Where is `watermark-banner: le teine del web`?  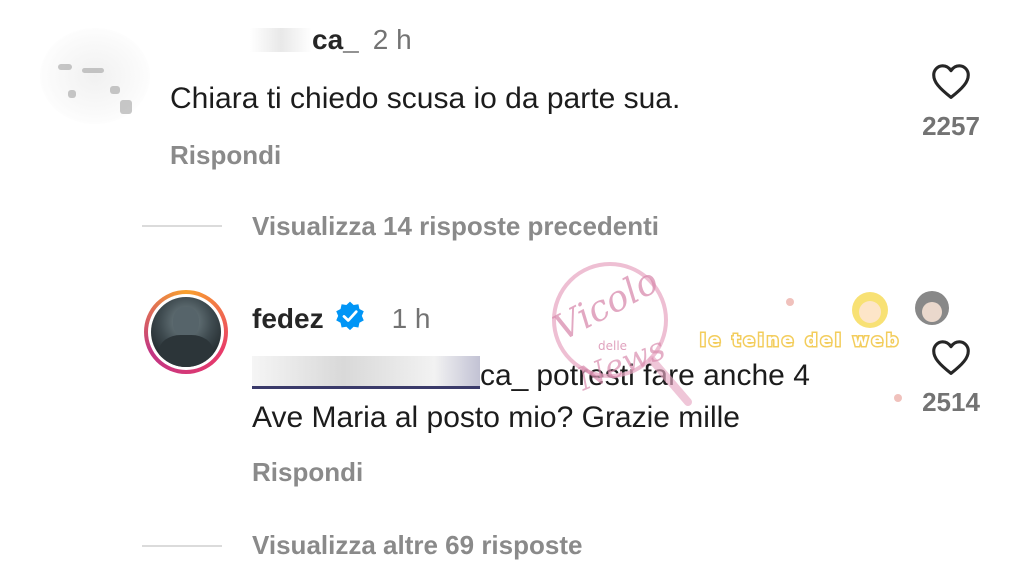 watermark-banner: le teine del web is located at coordinates (800, 341).